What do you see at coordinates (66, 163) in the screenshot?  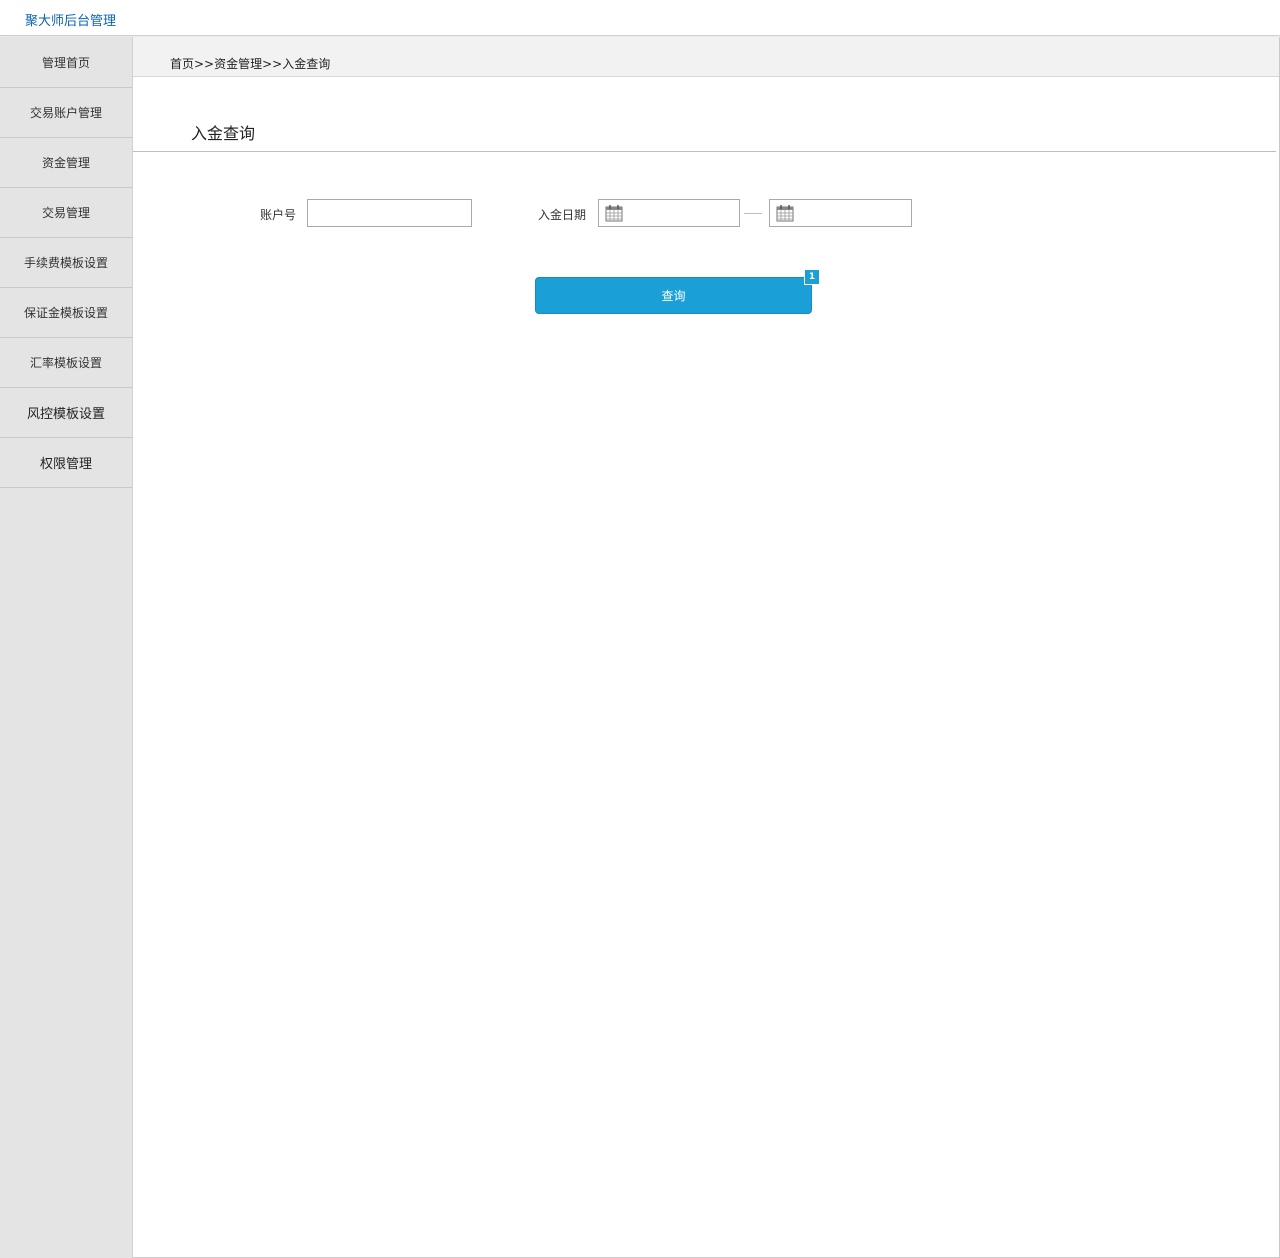 I see `sidebar-item-funds: 资金管理` at bounding box center [66, 163].